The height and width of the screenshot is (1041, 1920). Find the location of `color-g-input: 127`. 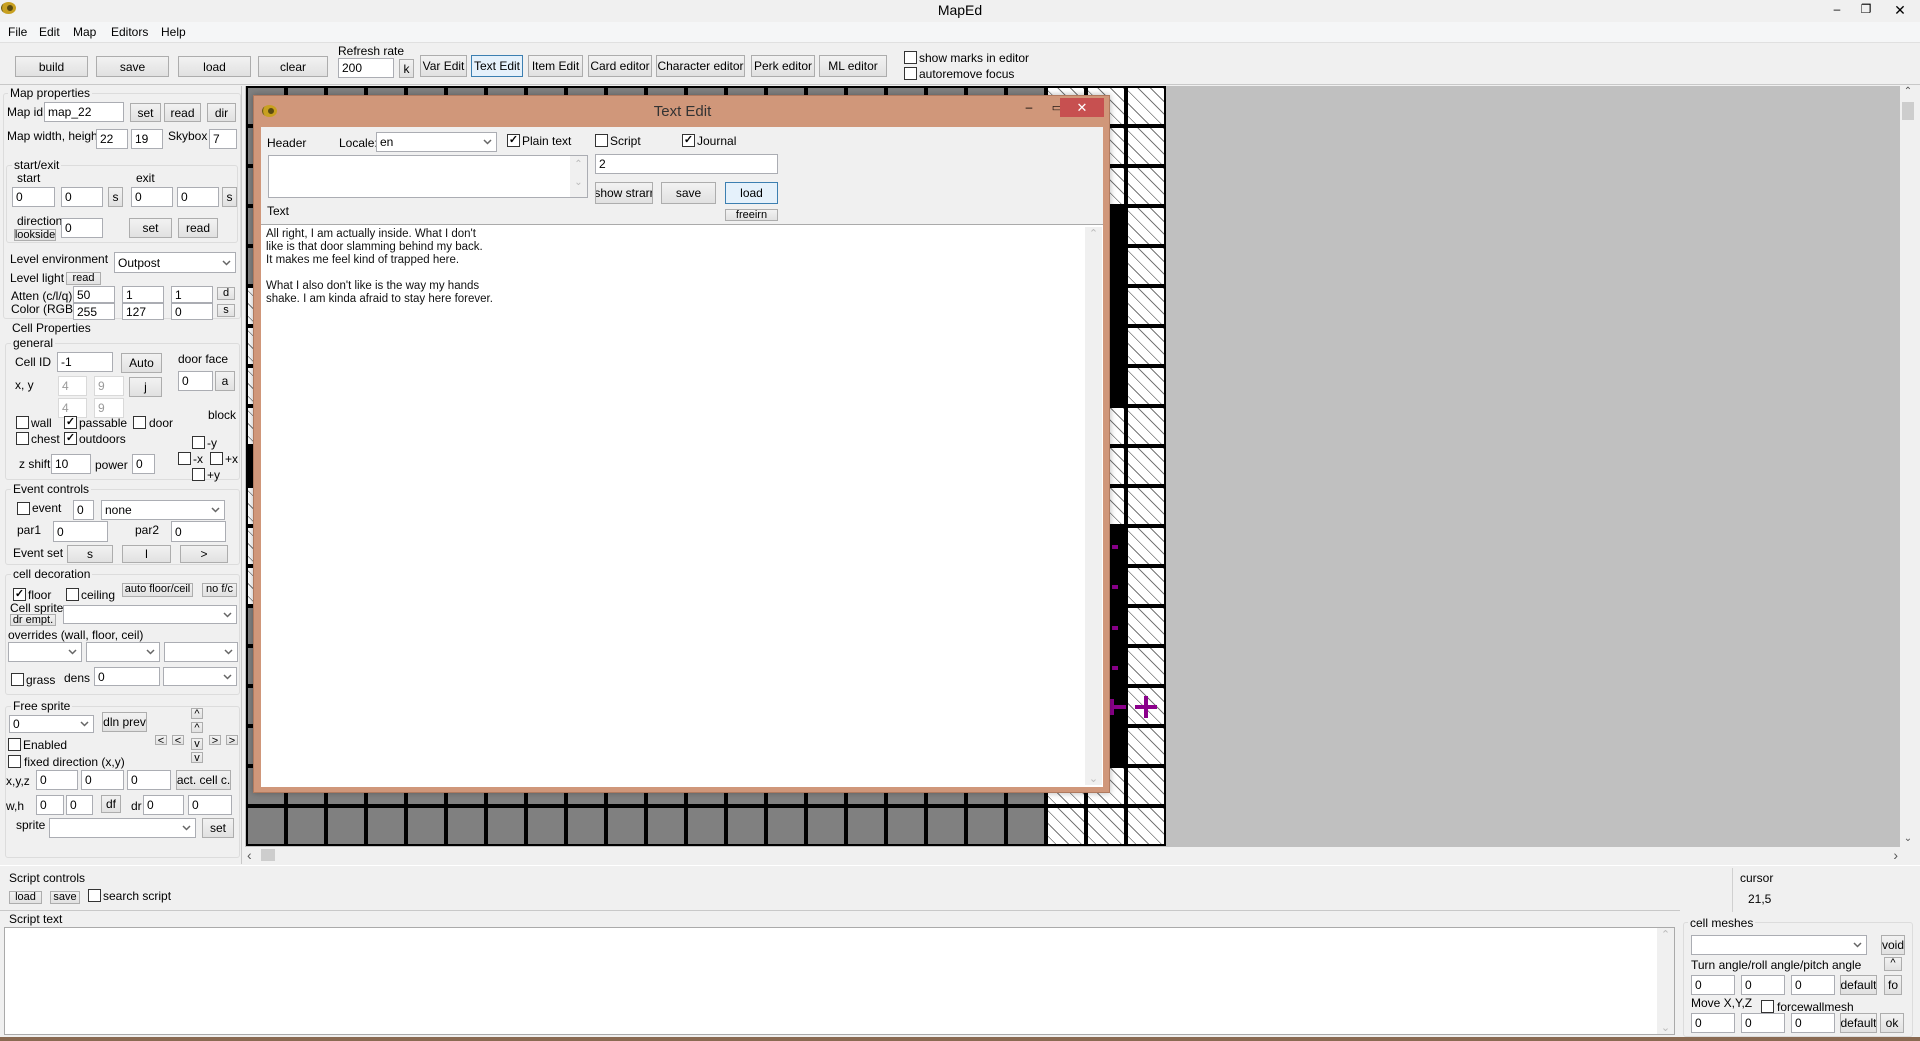

color-g-input: 127 is located at coordinates (143, 311).